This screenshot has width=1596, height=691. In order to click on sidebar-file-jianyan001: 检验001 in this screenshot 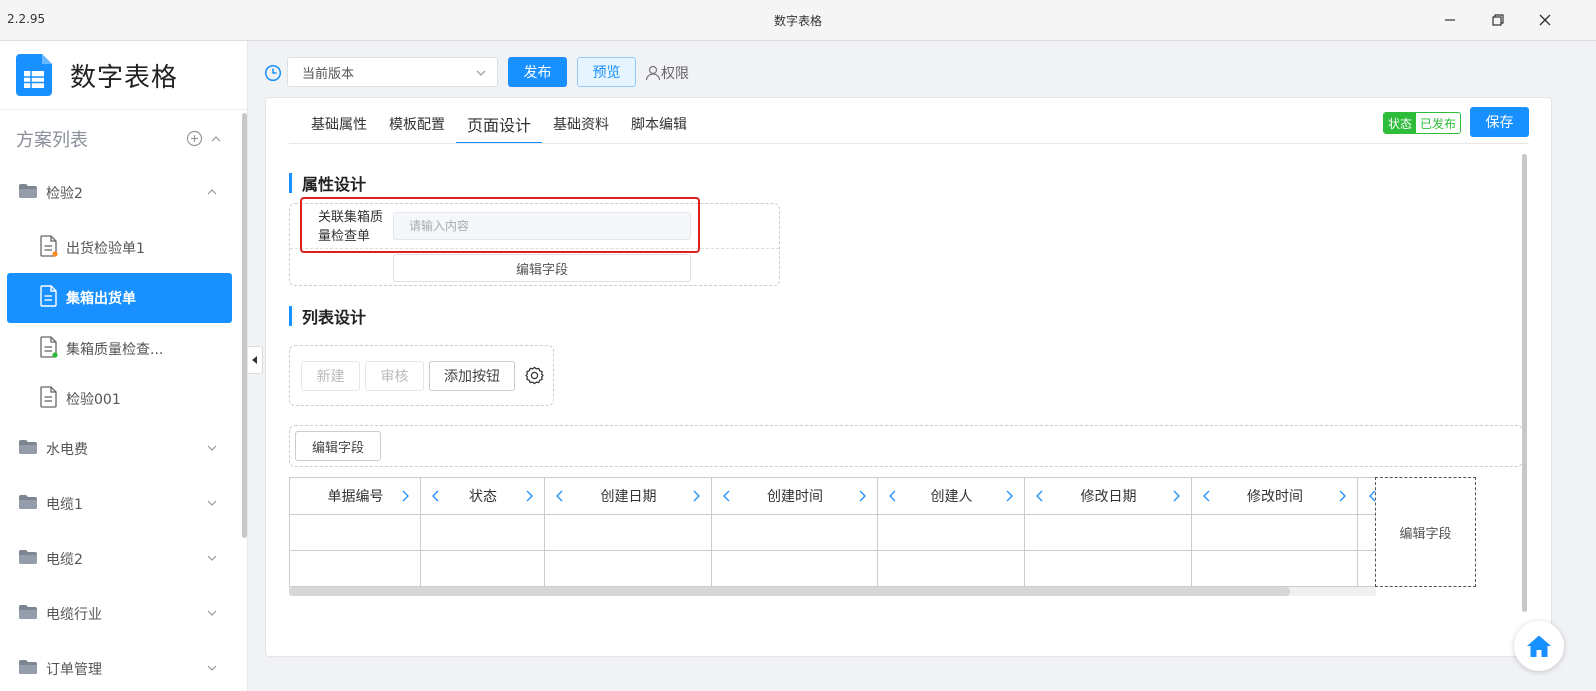, I will do `click(119, 399)`.